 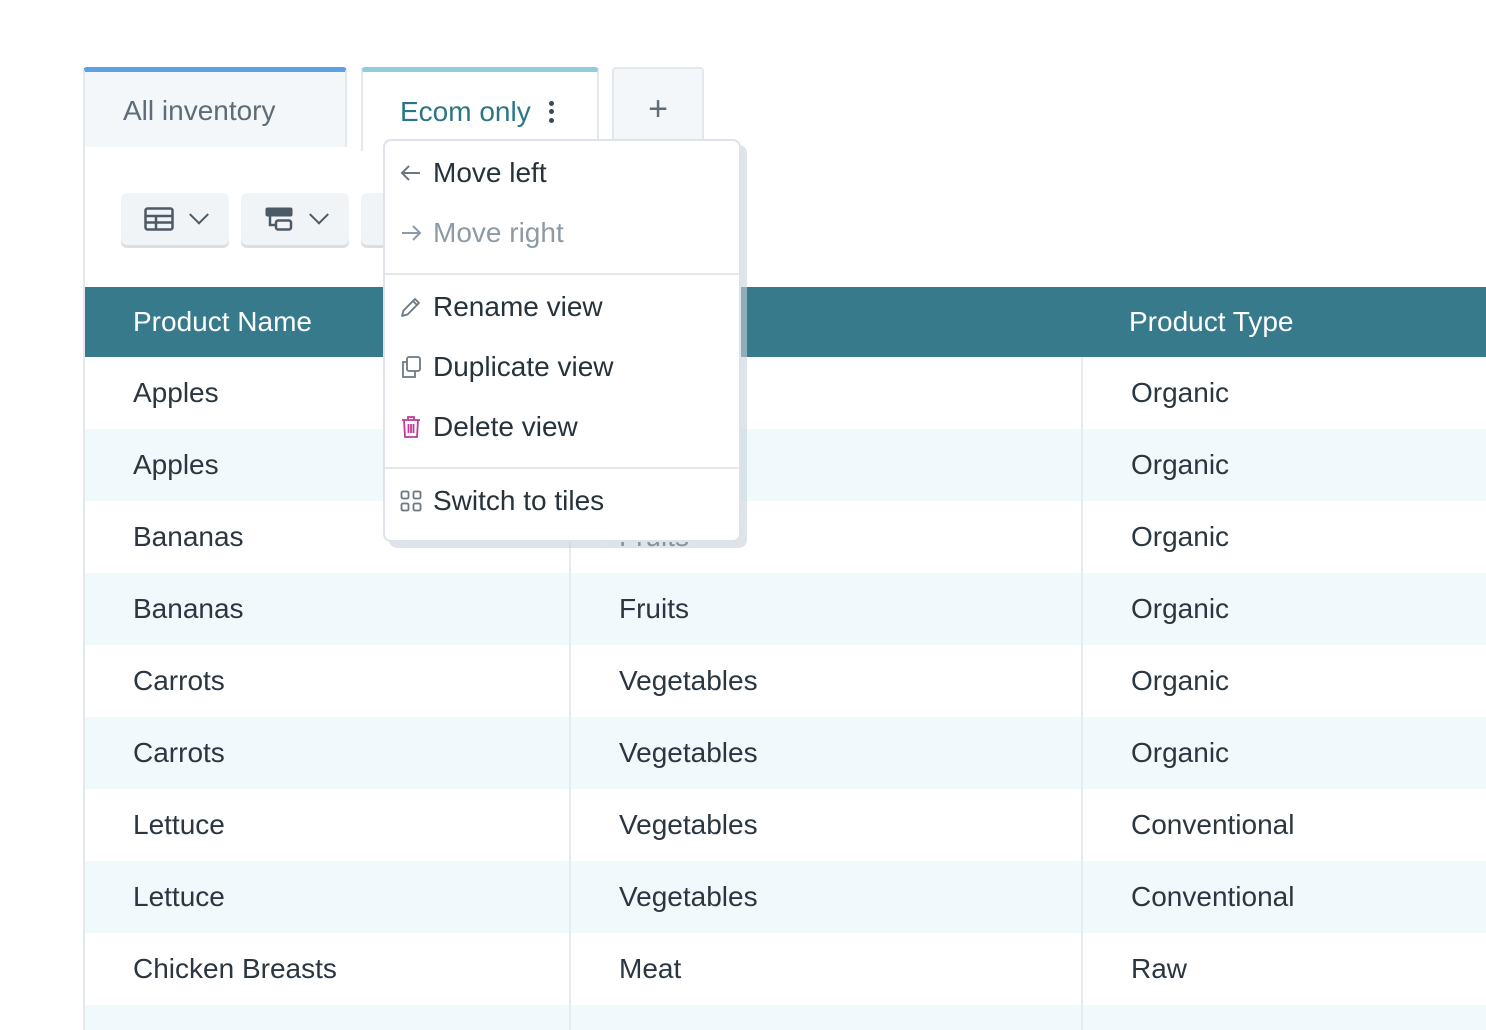 I want to click on menu-item-switch-to-tiles: Switch to tiles, so click(x=501, y=501).